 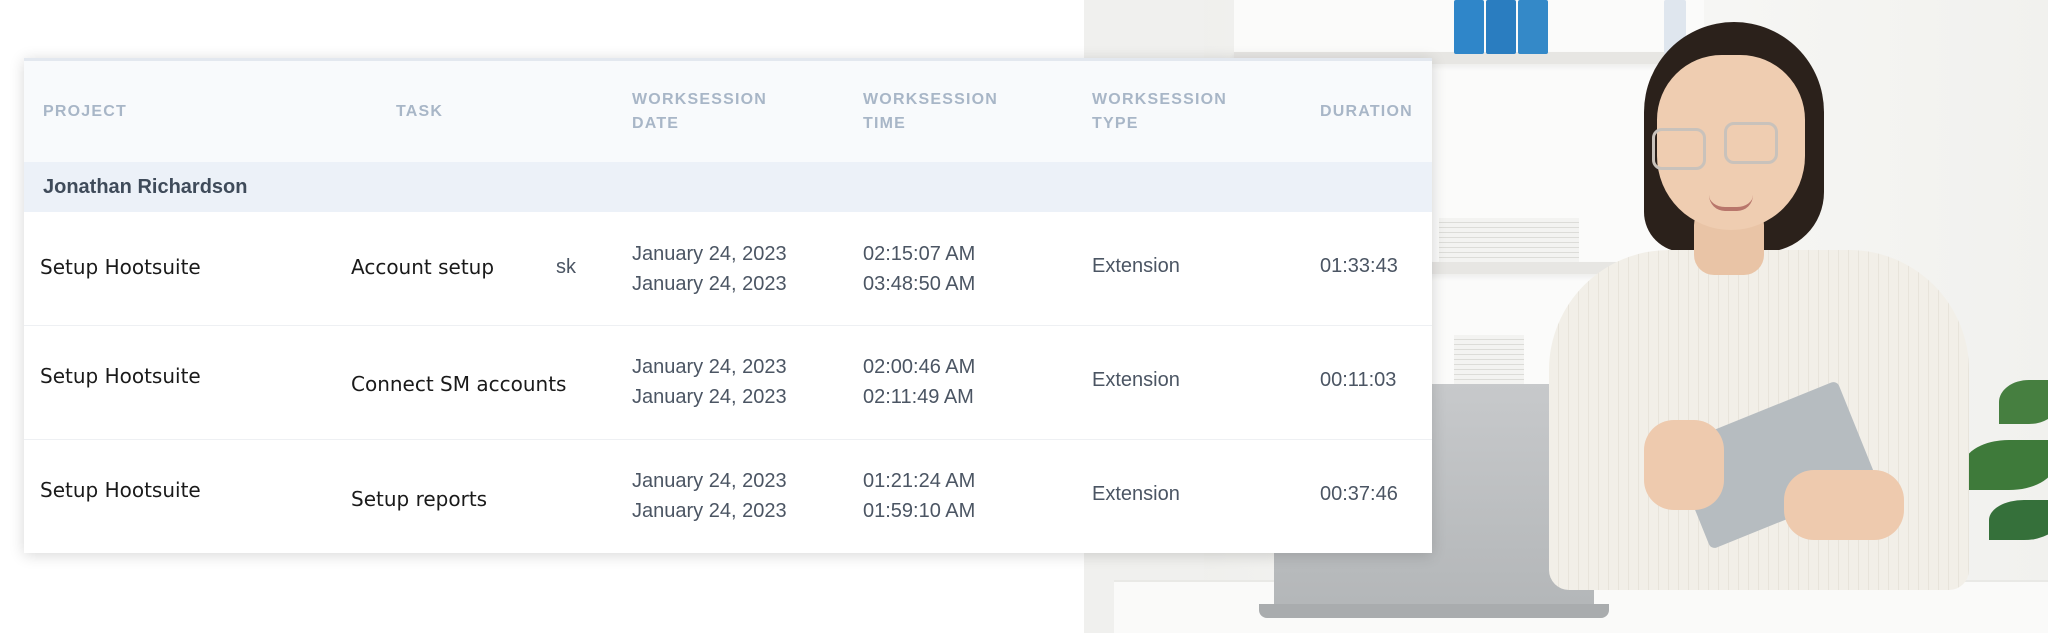 I want to click on column-header-duration: DURATION, so click(x=1366, y=111).